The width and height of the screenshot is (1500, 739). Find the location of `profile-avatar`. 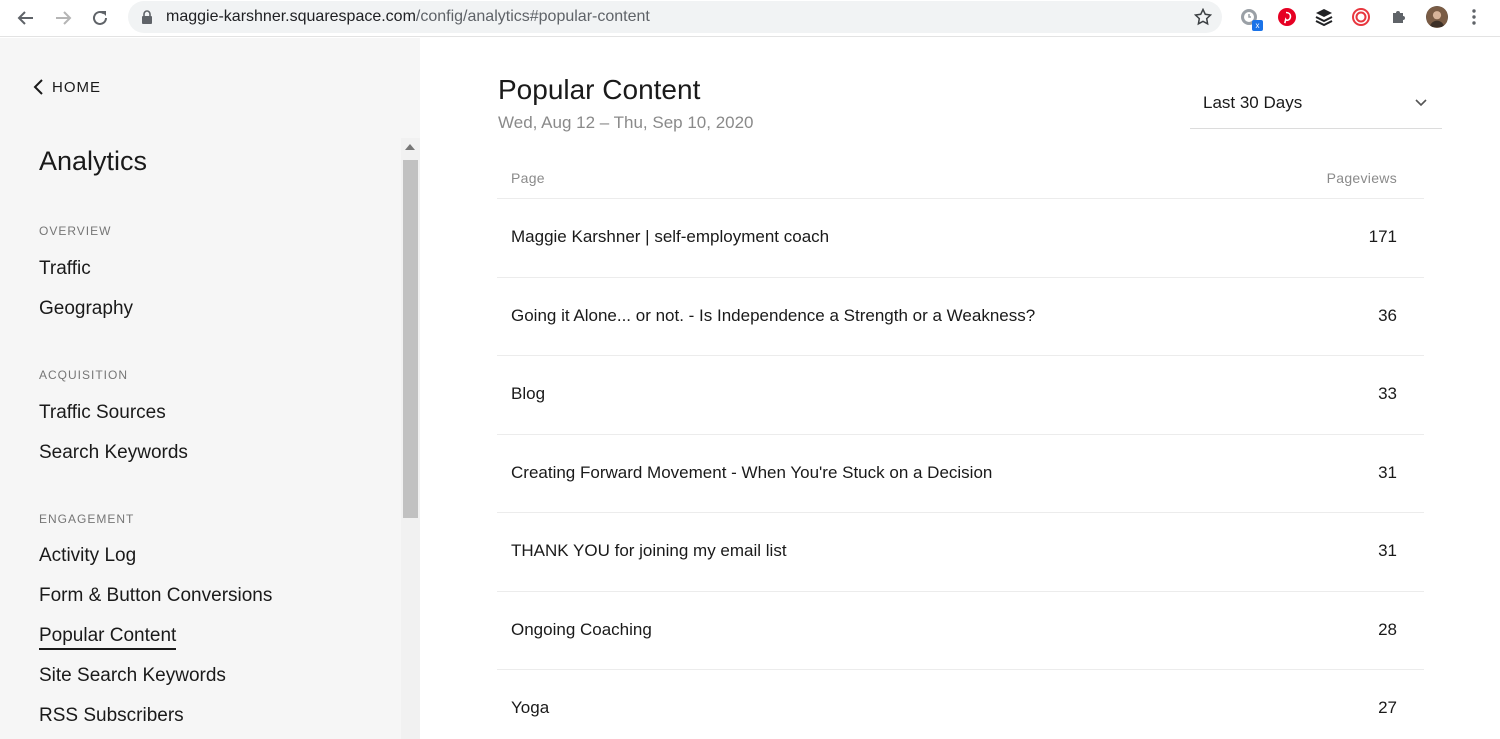

profile-avatar is located at coordinates (1437, 17).